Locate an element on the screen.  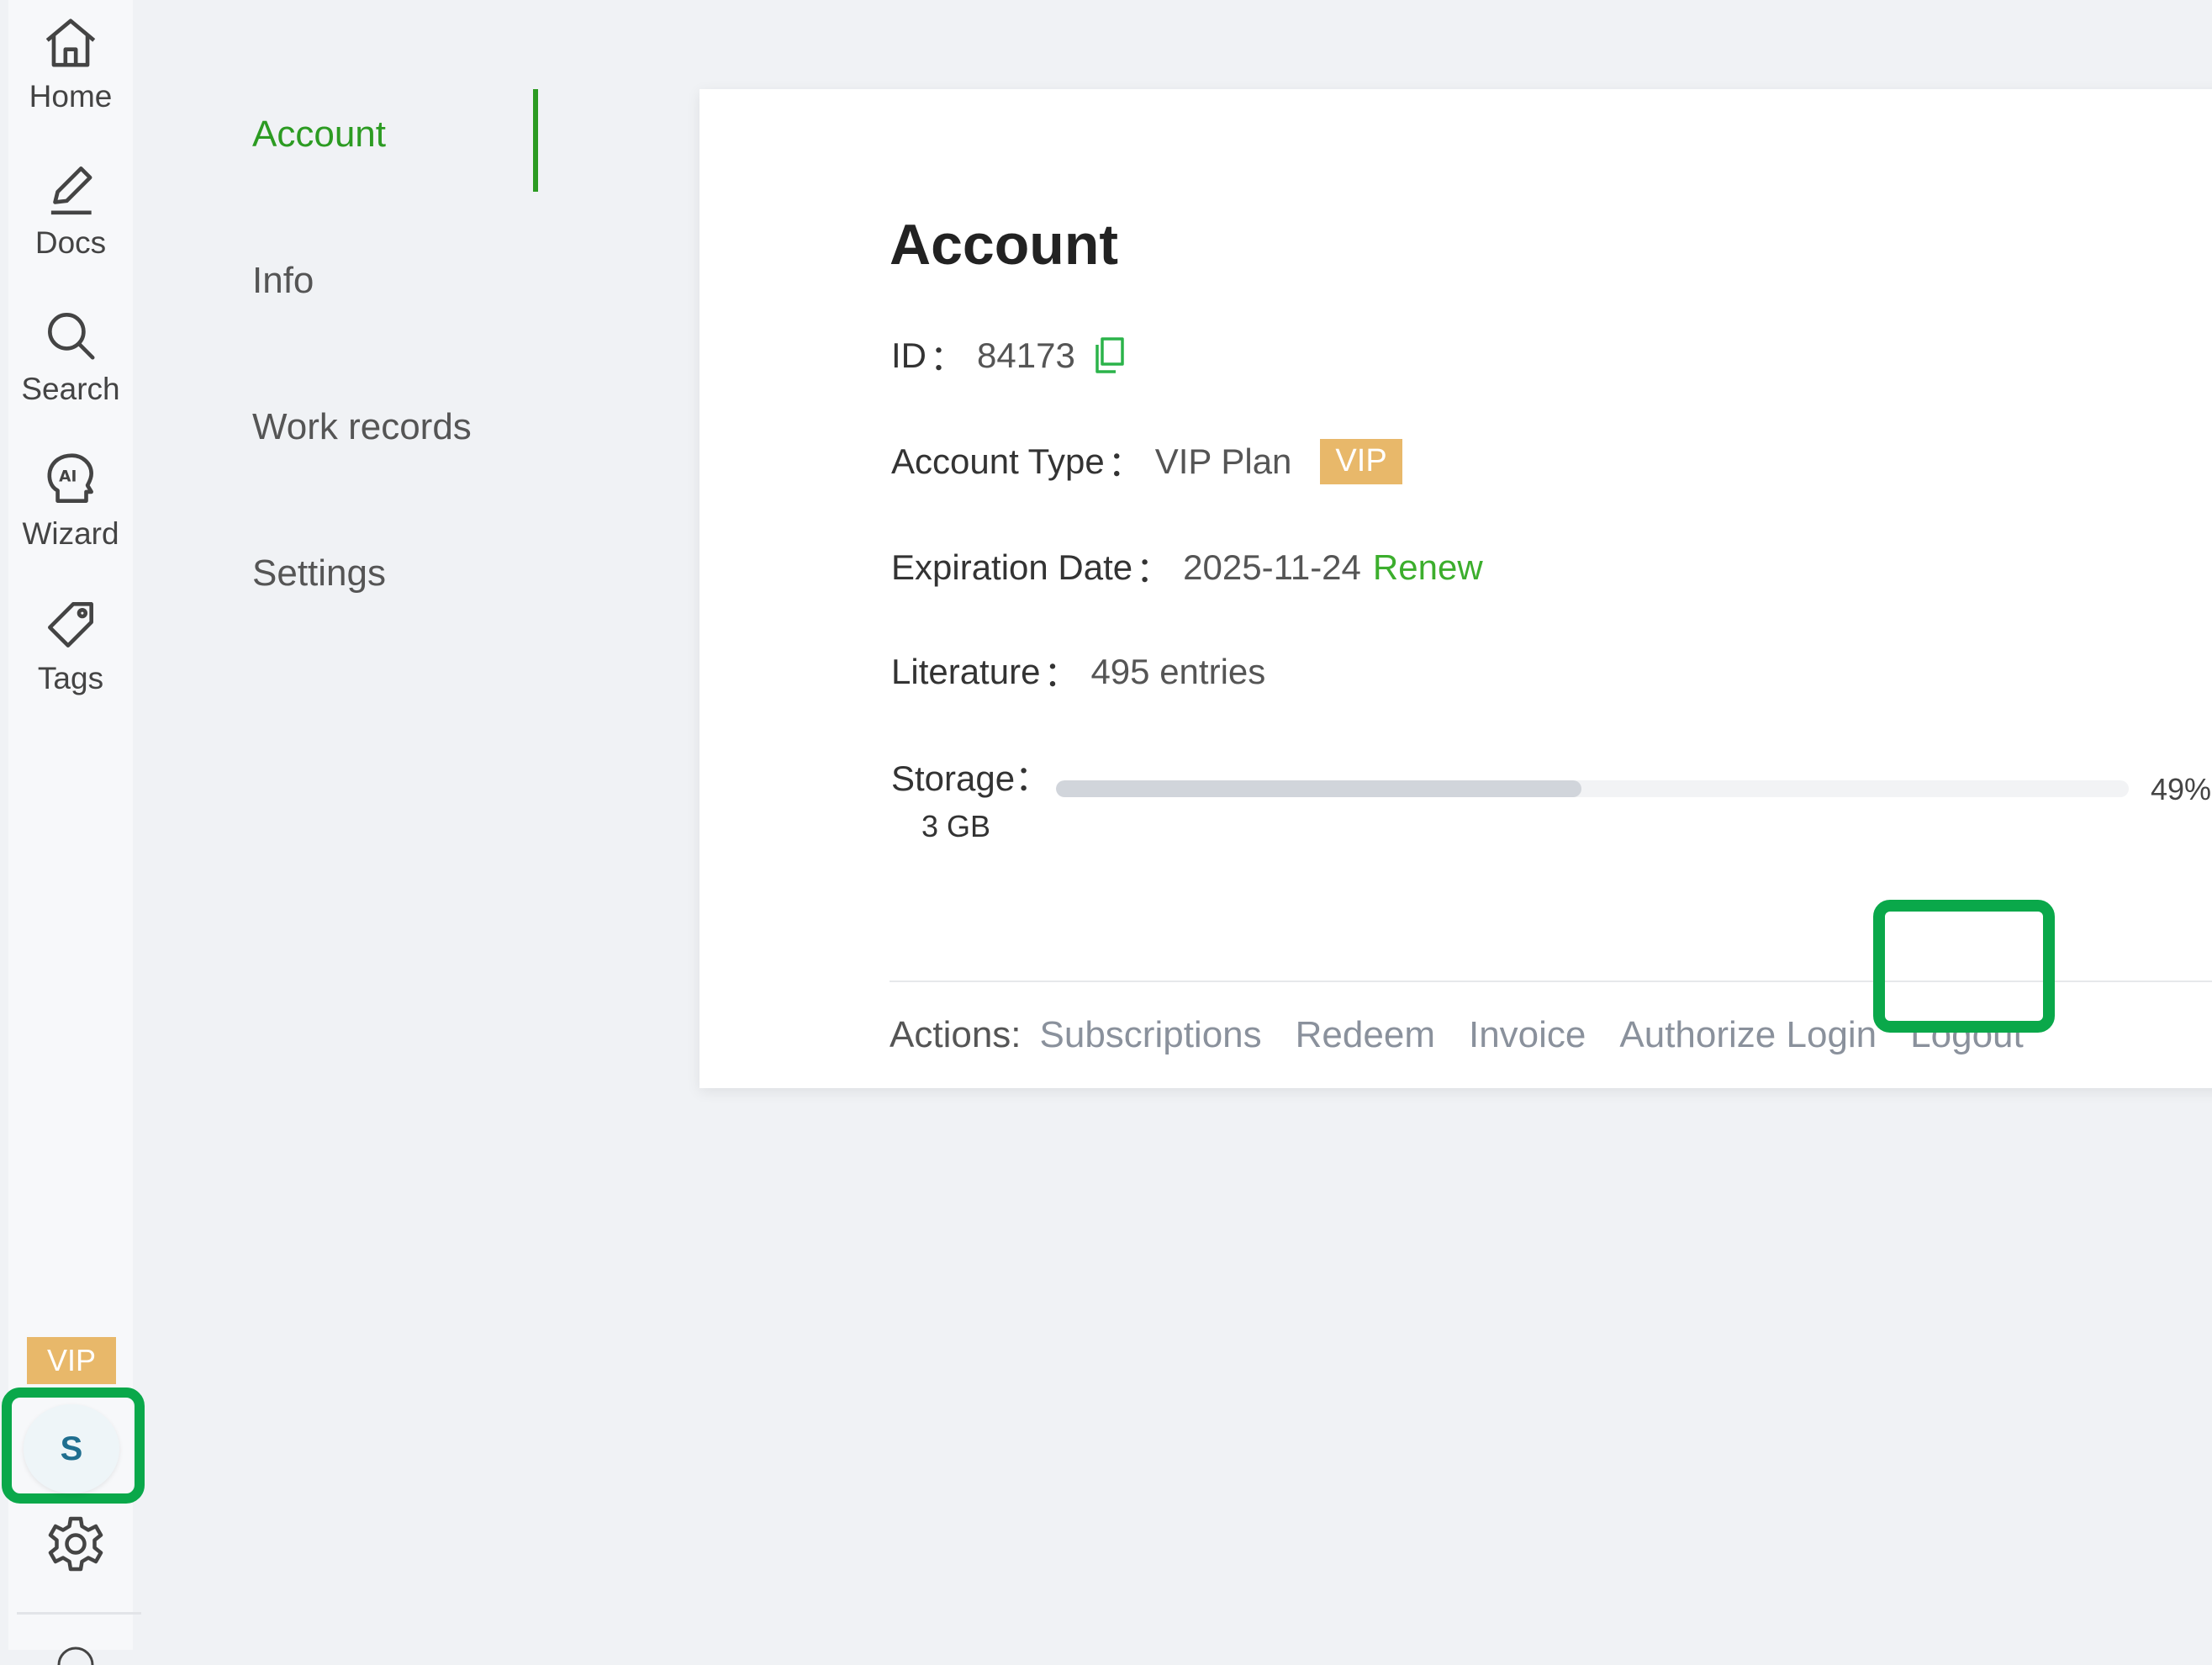
nav-tags: Tags is located at coordinates (70, 657).